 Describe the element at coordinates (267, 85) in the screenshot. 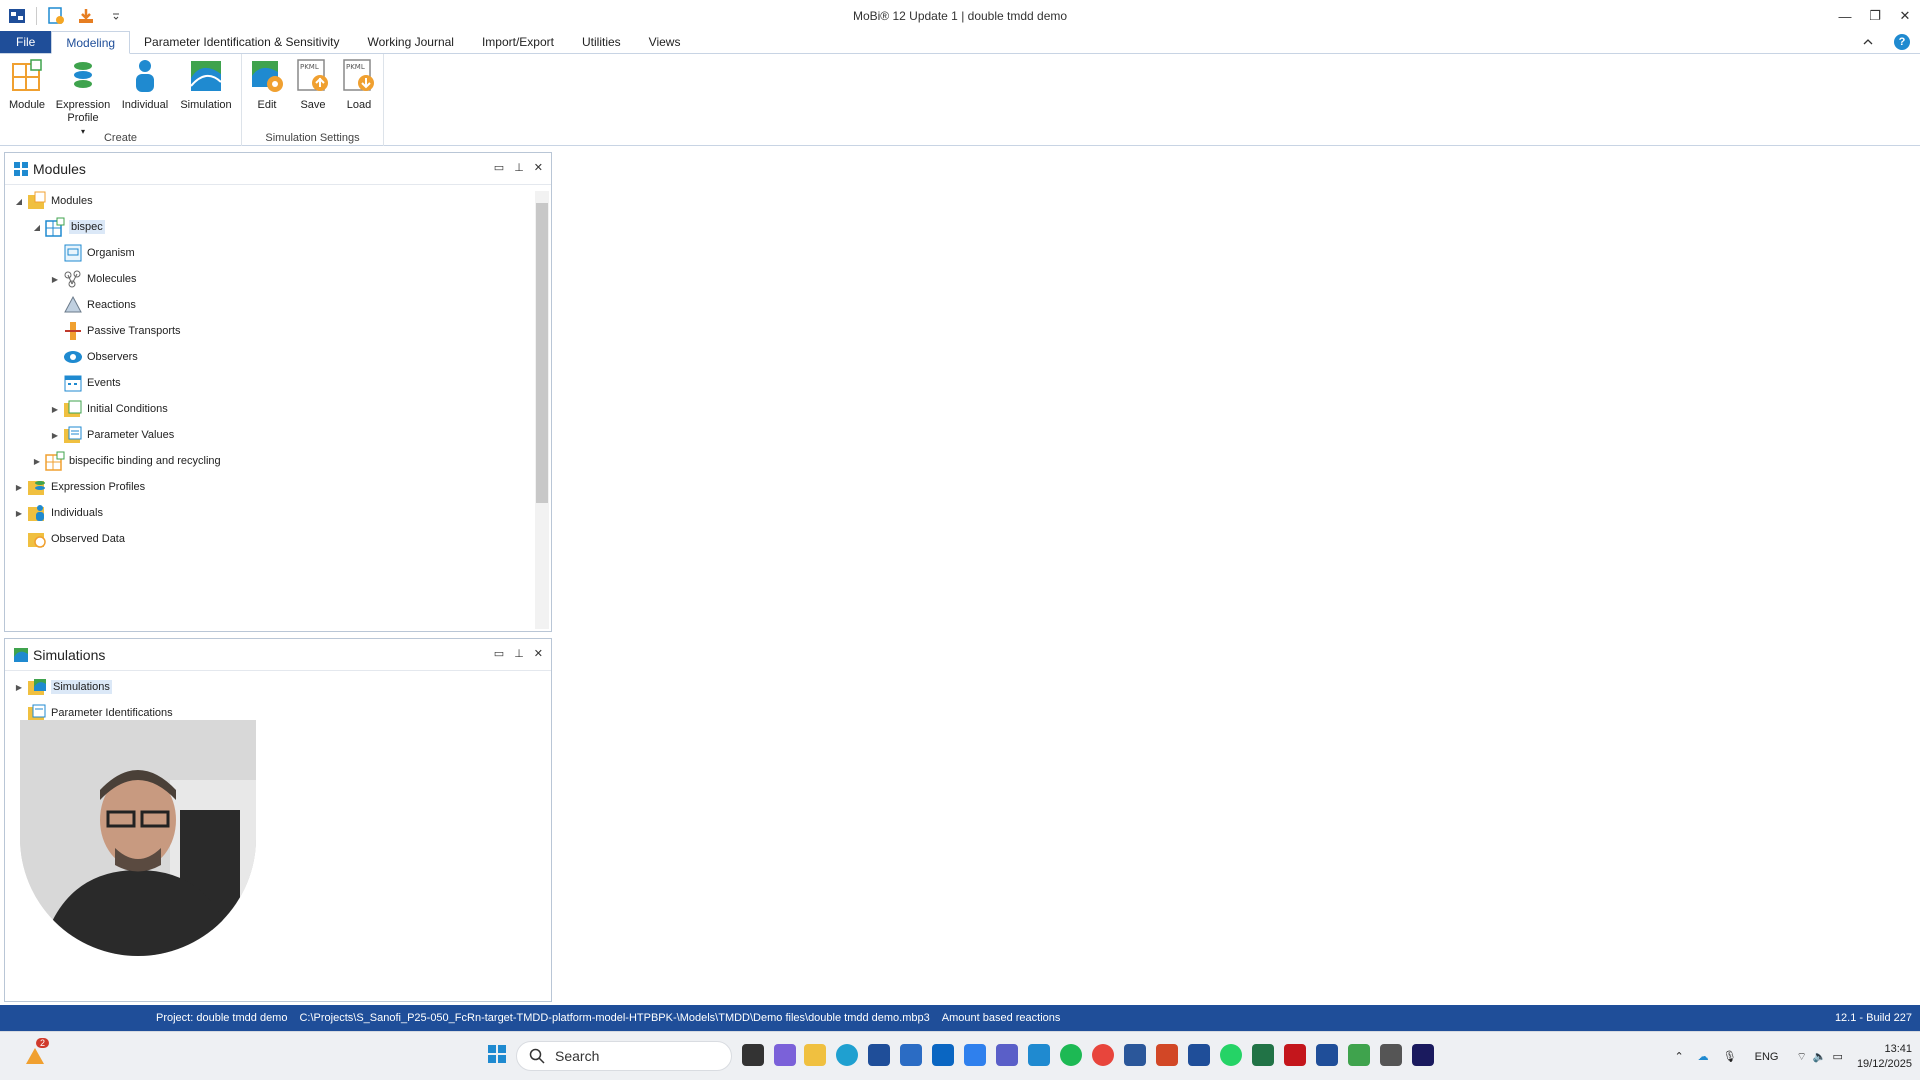

I see `edit-settings-button: Edit` at that location.